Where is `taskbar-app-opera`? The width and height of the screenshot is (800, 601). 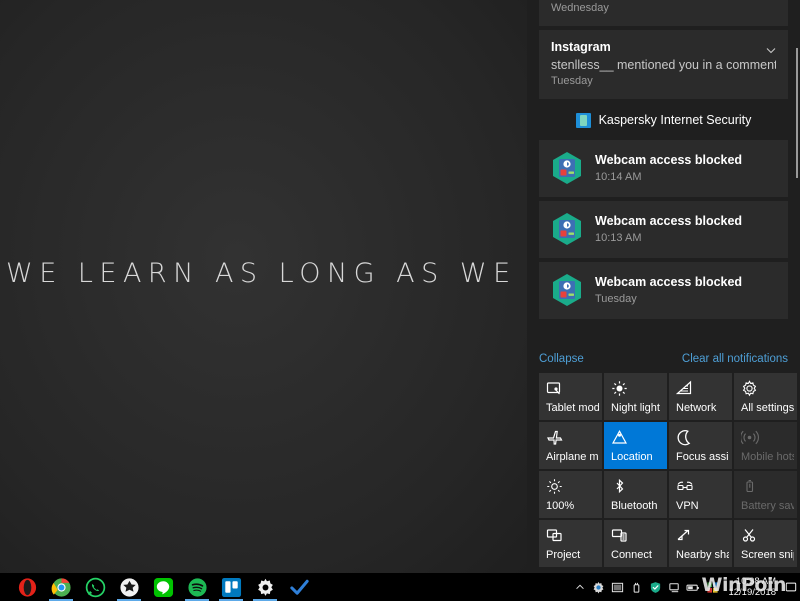
taskbar-app-opera is located at coordinates (27, 587).